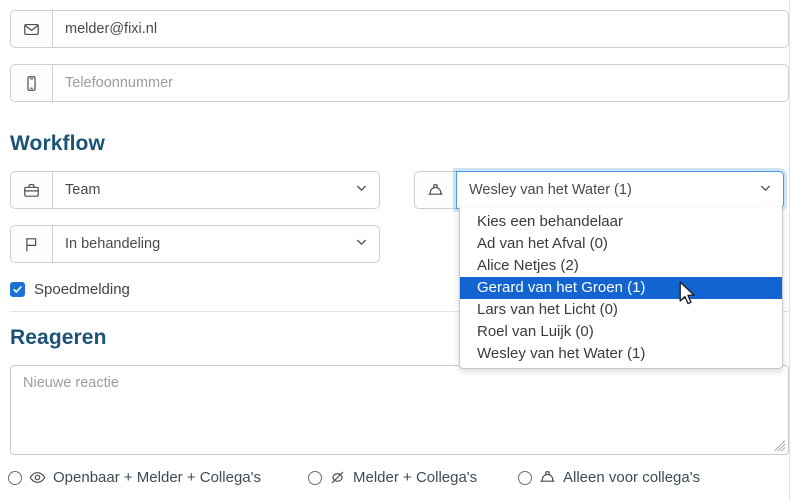  I want to click on dropdown-option: Wesley van het Water (1), so click(621, 354).